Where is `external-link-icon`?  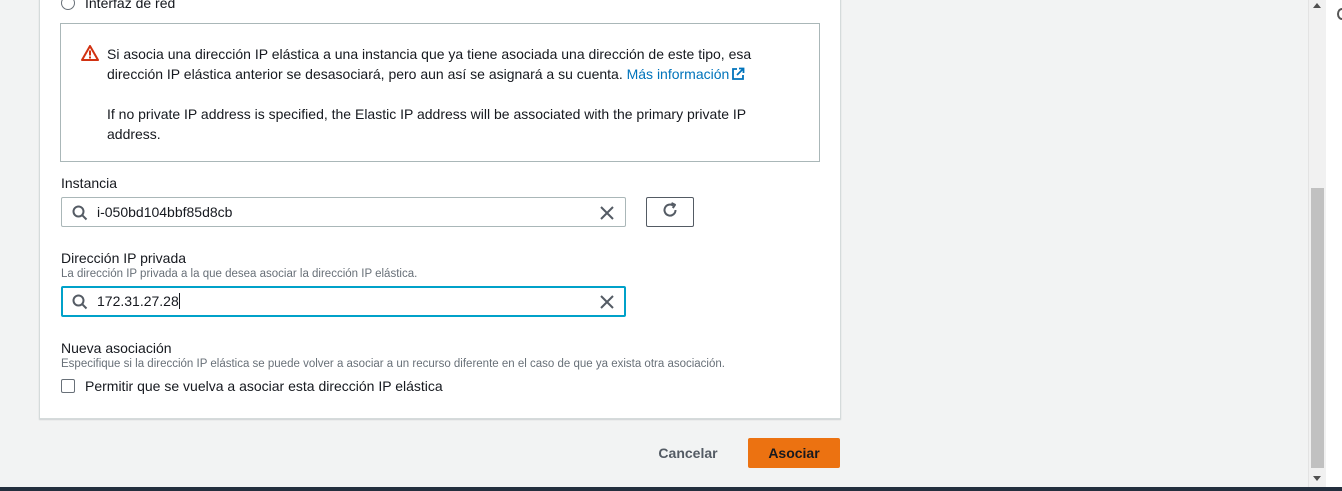
external-link-icon is located at coordinates (738, 76).